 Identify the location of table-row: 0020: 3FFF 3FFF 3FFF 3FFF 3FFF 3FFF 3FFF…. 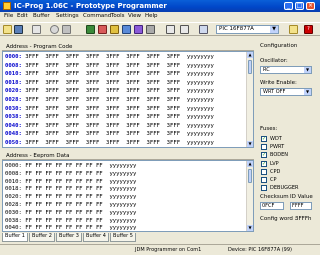
(109, 91).